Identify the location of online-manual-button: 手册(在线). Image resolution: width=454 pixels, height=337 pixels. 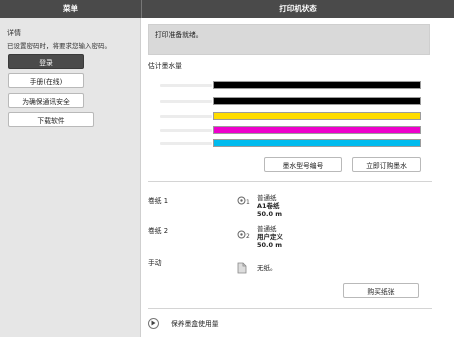
(46, 80).